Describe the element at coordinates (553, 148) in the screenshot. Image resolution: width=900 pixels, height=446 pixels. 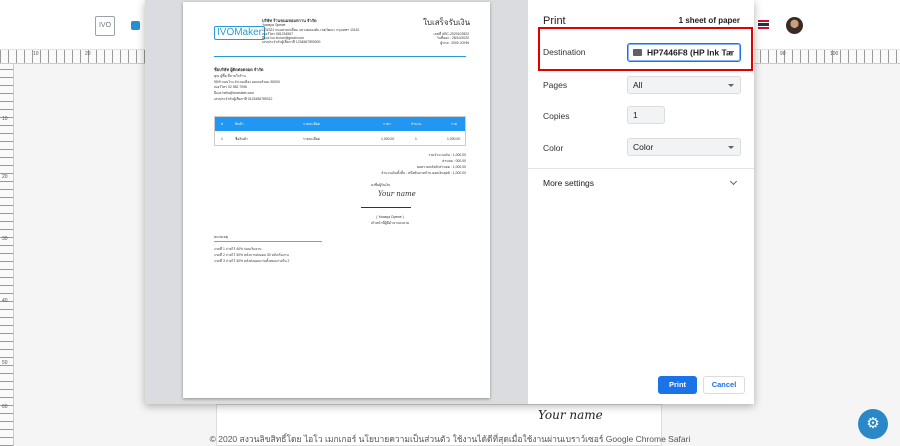
I see `color-label: Color` at that location.